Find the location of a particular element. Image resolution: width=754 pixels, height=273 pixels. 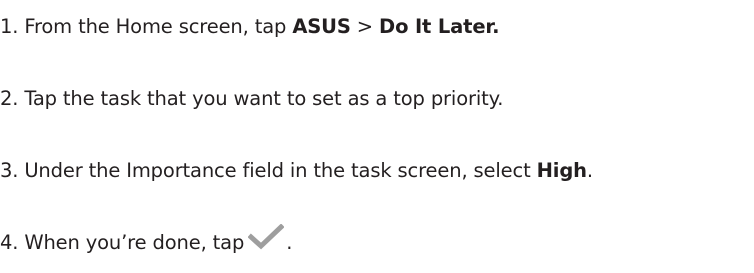

step-2-number: 2. is located at coordinates (9, 98).